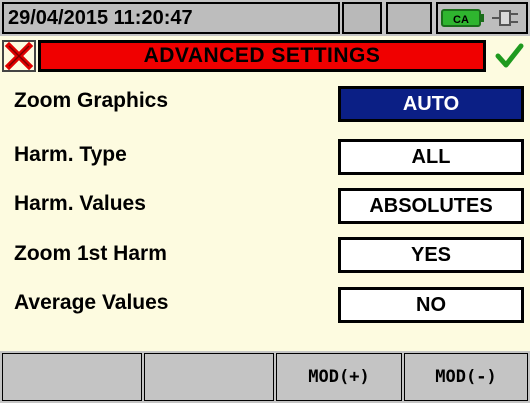  I want to click on setting-value-harm-values: ABSOLUTES, so click(431, 206).